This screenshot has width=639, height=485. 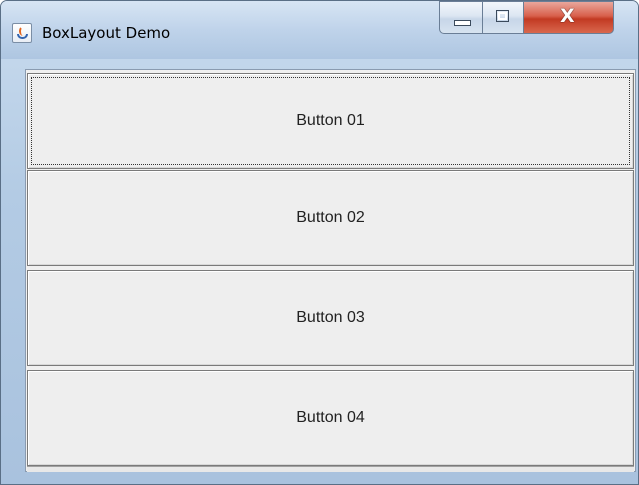 What do you see at coordinates (462, 23) in the screenshot?
I see `minimize-icon` at bounding box center [462, 23].